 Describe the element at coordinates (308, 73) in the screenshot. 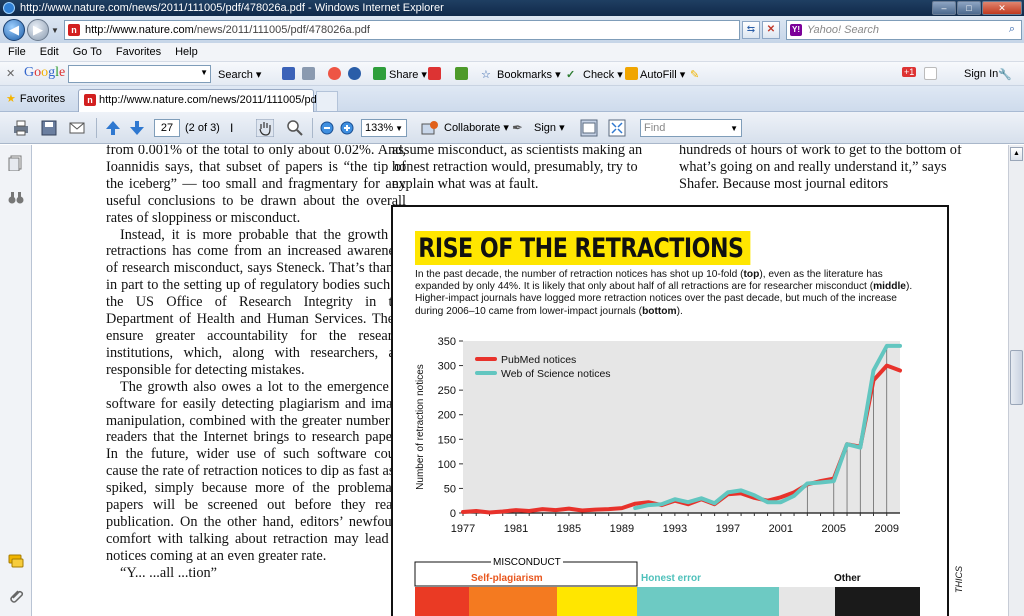

I see `toolbar-page-icon` at that location.